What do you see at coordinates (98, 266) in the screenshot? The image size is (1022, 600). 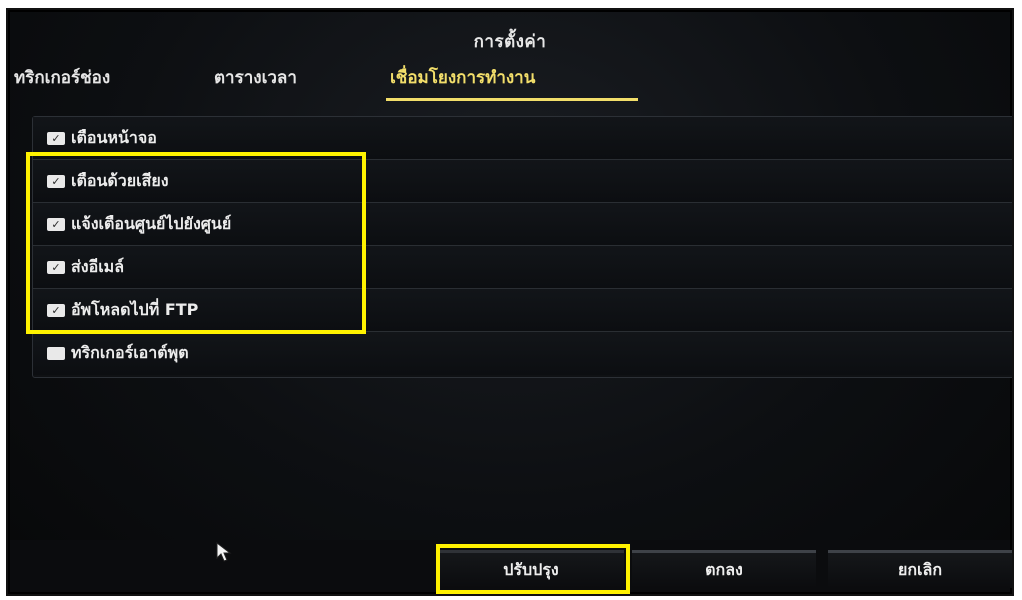 I see `action-label: ส่งอีเมล์` at bounding box center [98, 266].